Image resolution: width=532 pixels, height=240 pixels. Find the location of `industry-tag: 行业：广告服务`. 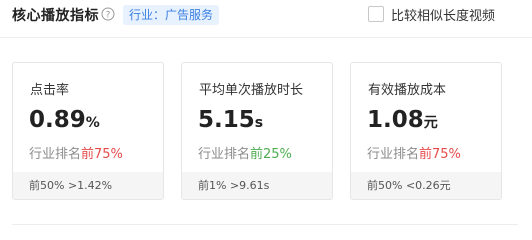

industry-tag: 行业：广告服务 is located at coordinates (171, 15).